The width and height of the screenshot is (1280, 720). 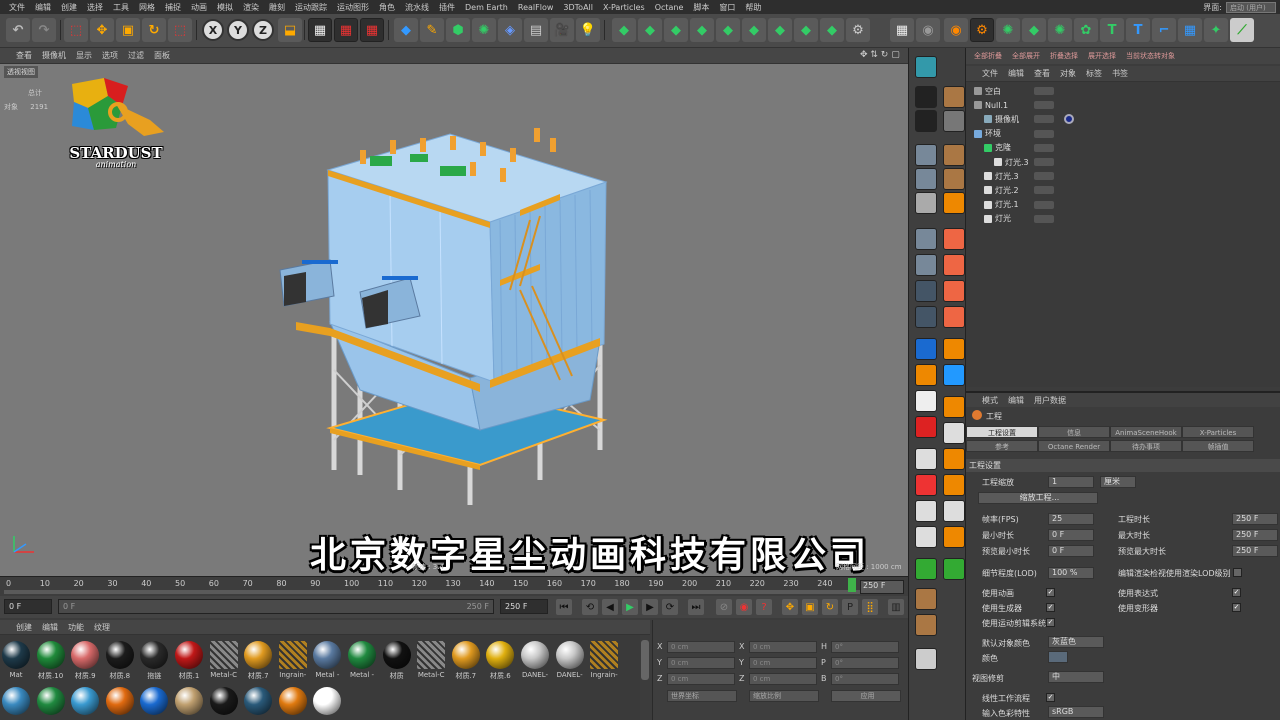 What do you see at coordinates (102, 30) in the screenshot?
I see `move-icon: ✥` at bounding box center [102, 30].